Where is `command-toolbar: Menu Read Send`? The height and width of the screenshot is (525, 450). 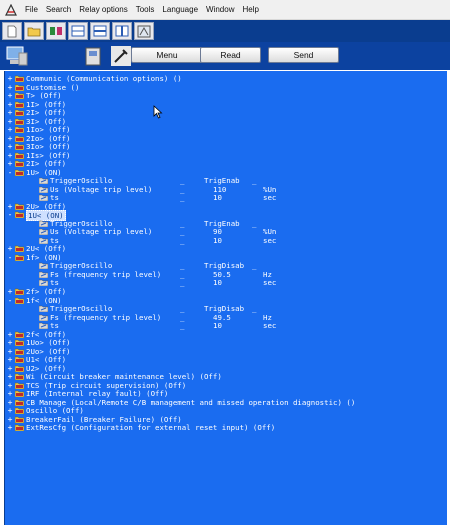
command-toolbar: Menu Read Send is located at coordinates (225, 56).